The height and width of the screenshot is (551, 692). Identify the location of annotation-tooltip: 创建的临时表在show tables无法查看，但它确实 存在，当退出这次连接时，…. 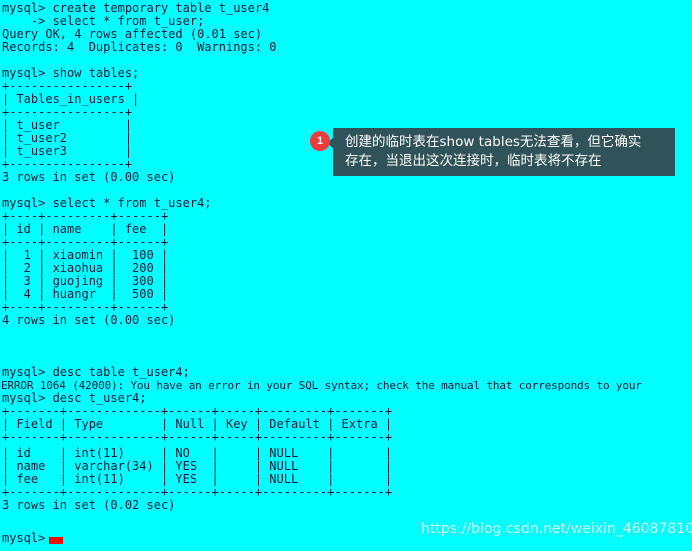
(504, 152).